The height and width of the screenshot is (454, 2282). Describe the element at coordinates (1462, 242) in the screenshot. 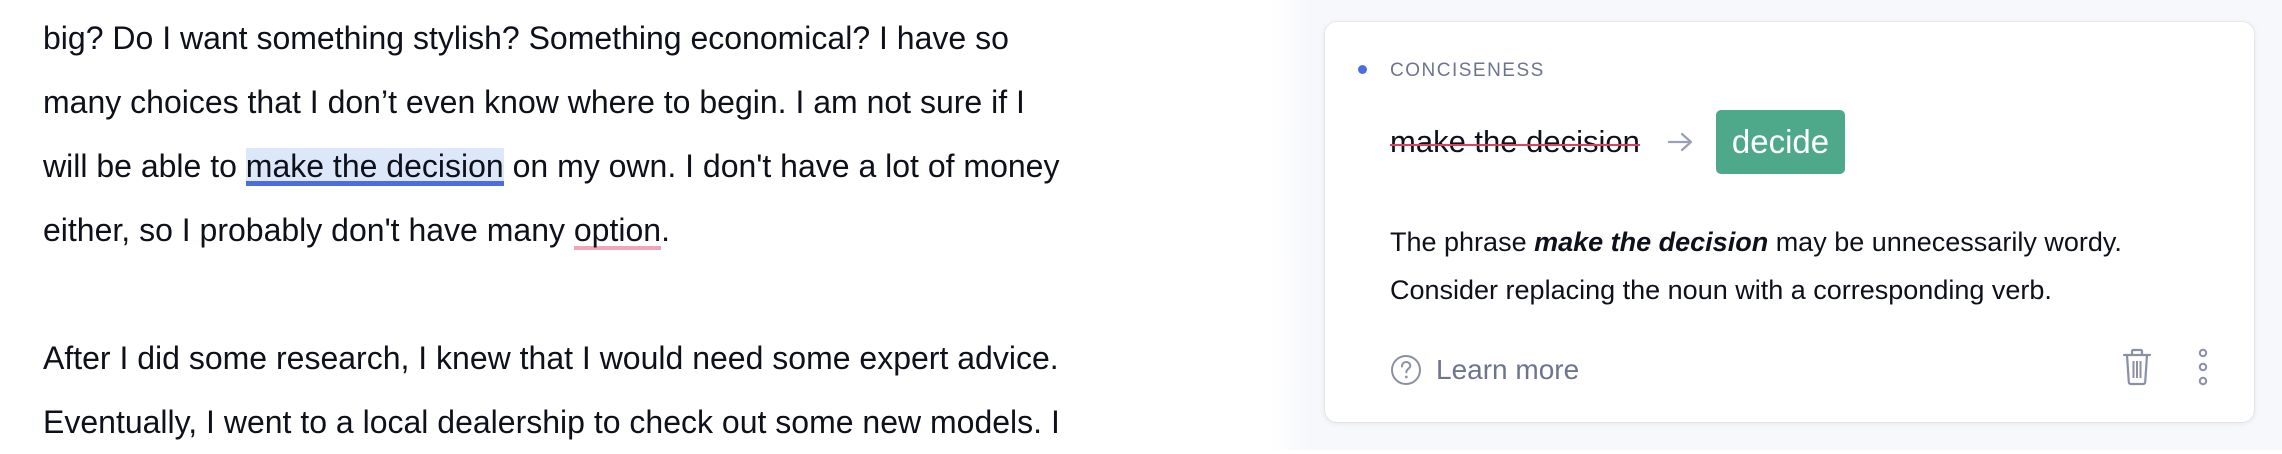

I see `explanation-text: The phrase` at that location.